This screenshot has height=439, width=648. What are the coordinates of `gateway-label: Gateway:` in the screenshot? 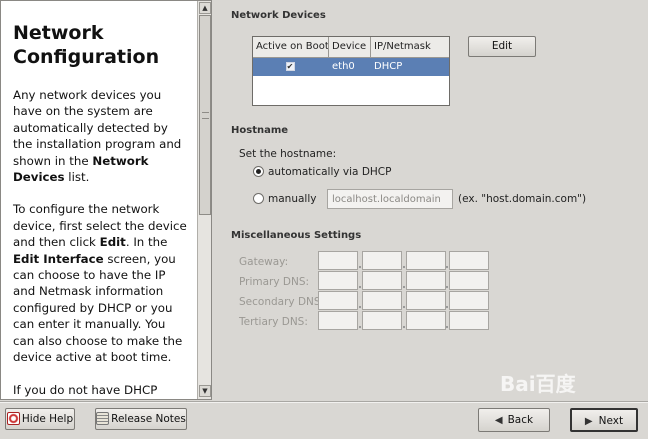 It's located at (264, 262).